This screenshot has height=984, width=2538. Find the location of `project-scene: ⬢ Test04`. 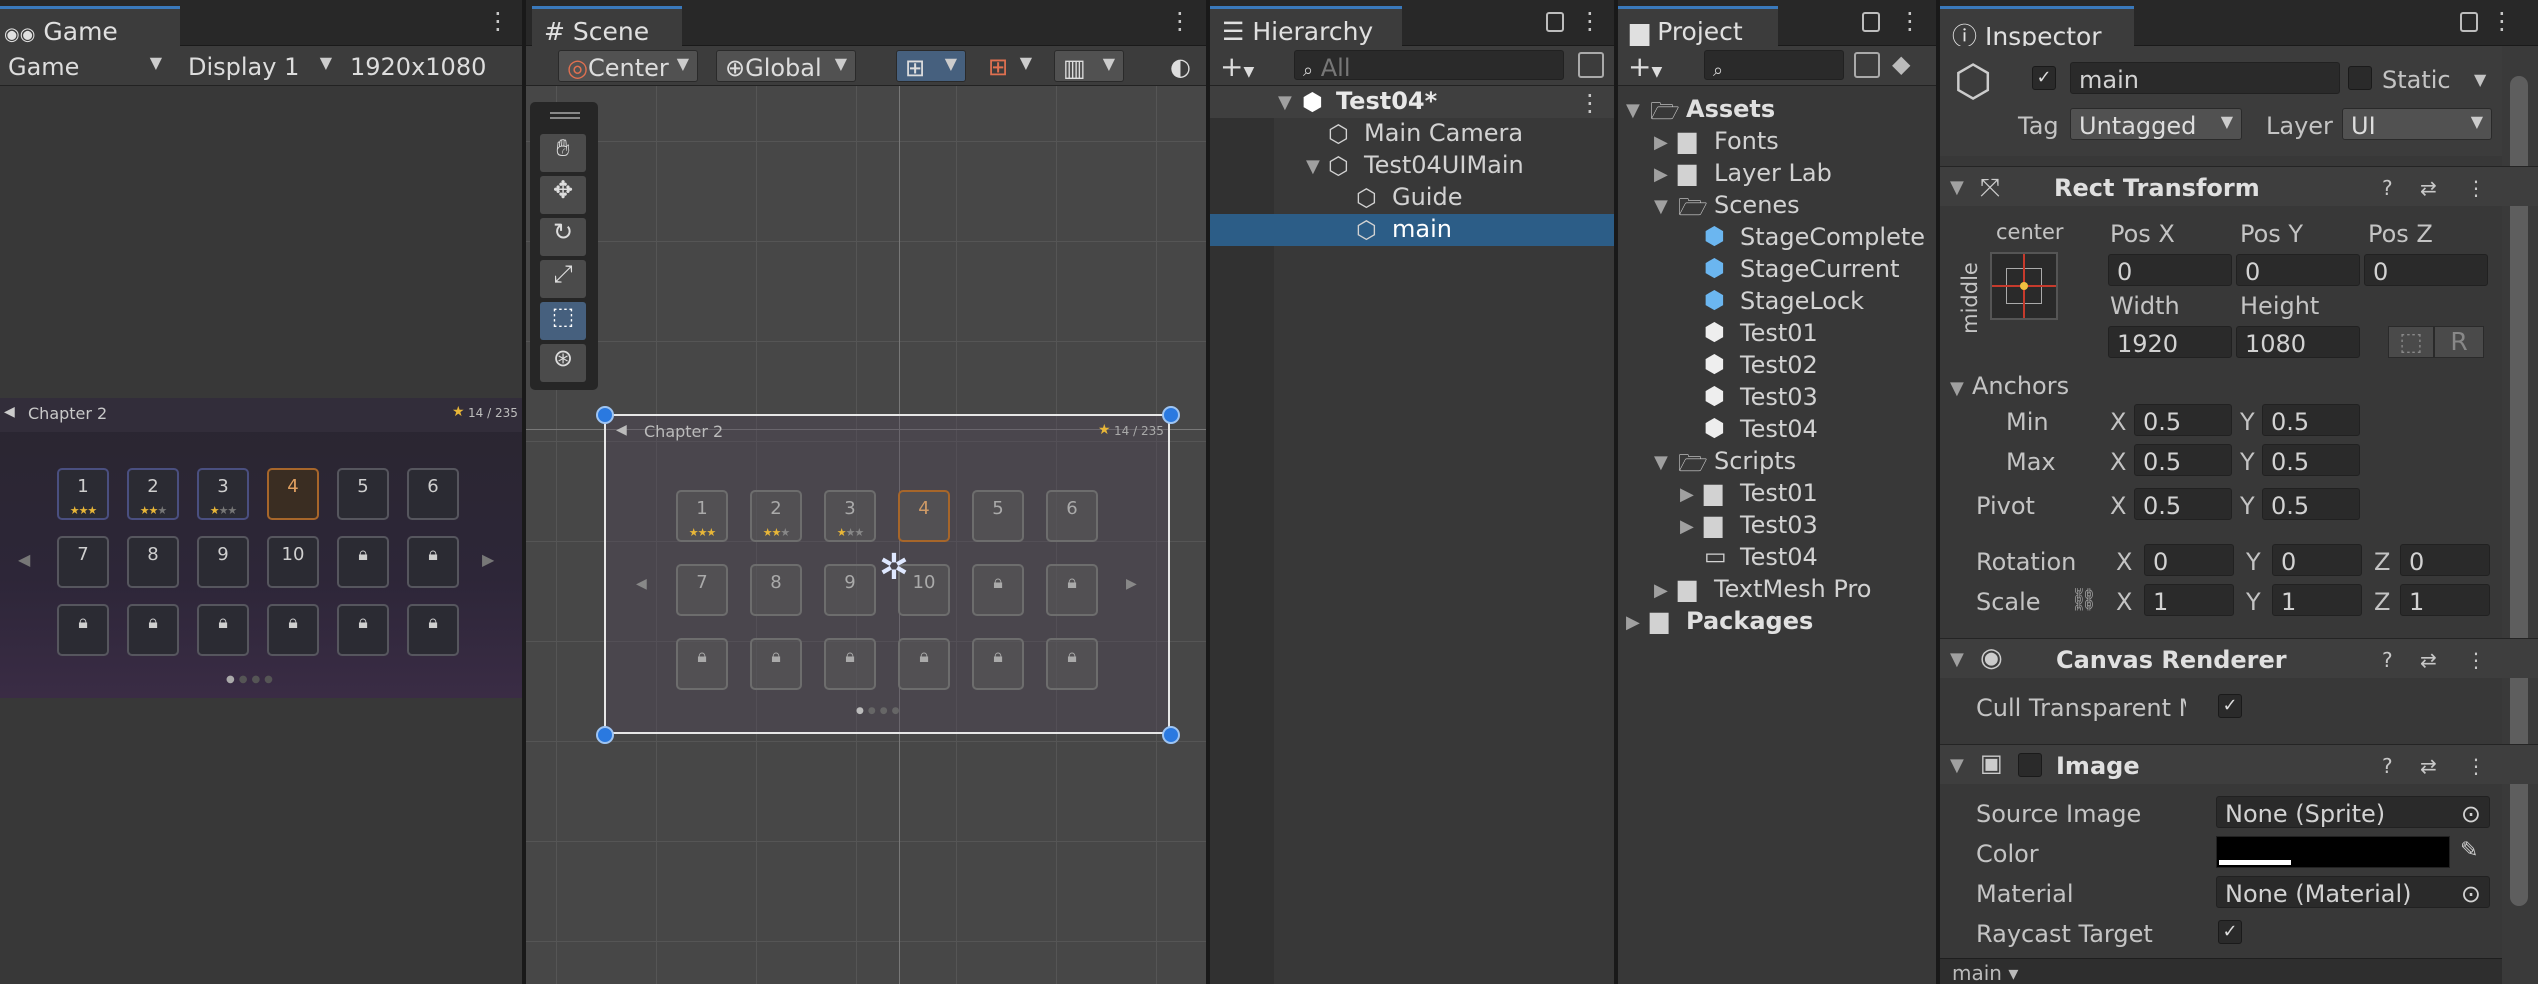

project-scene: ⬢ Test04 is located at coordinates (1777, 430).